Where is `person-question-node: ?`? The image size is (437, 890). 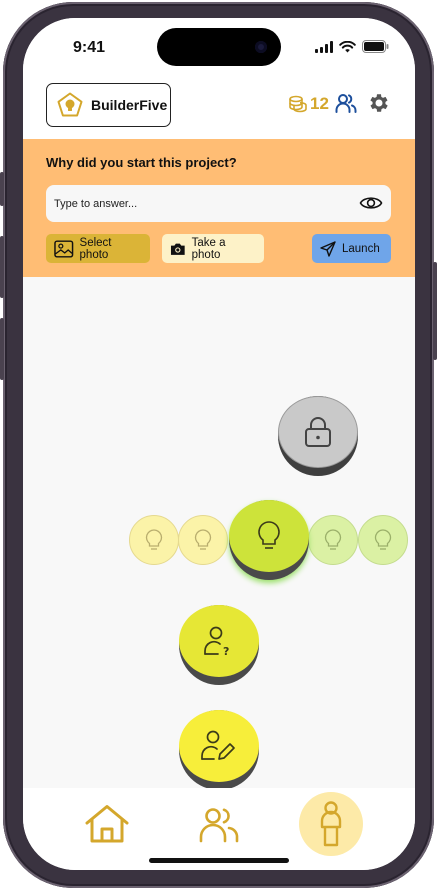
person-question-node: ? is located at coordinates (219, 645).